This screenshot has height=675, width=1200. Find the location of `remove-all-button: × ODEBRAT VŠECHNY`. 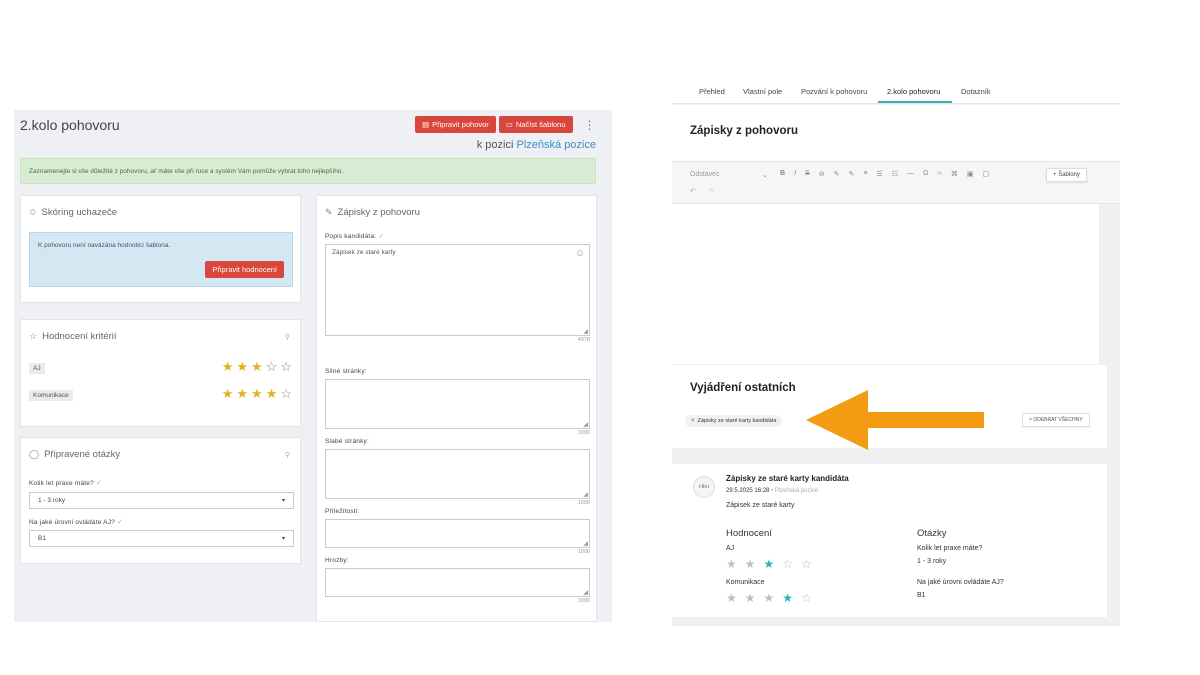

remove-all-button: × ODEBRAT VŠECHNY is located at coordinates (1056, 420).